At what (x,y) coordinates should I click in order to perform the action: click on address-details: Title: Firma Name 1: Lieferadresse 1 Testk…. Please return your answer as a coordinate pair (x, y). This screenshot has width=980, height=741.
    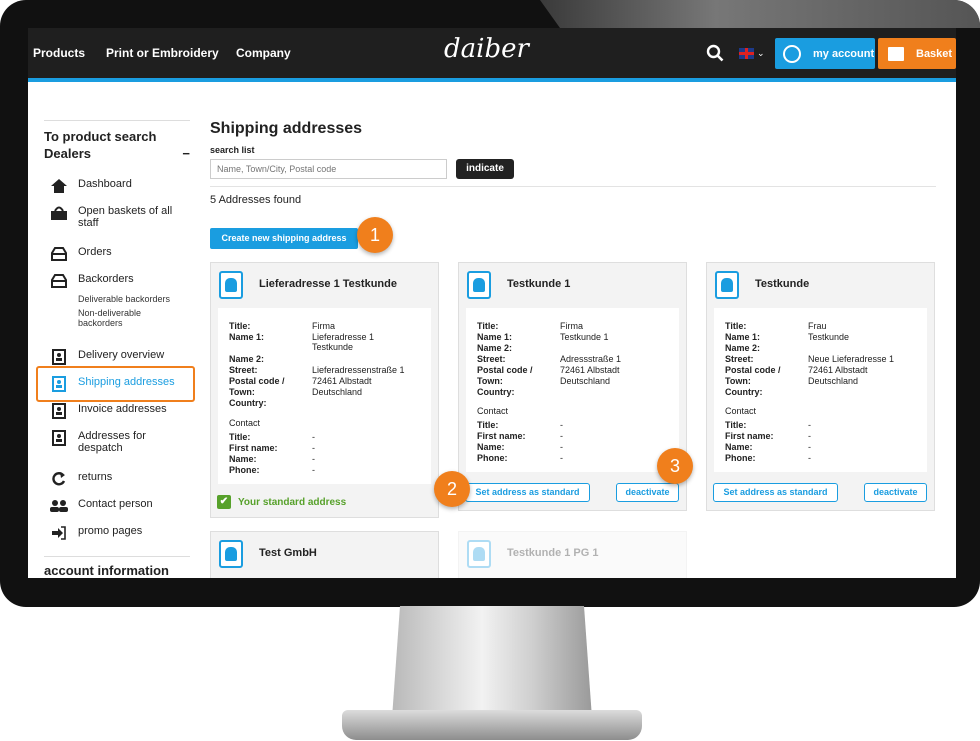
    Looking at the image, I should click on (324, 396).